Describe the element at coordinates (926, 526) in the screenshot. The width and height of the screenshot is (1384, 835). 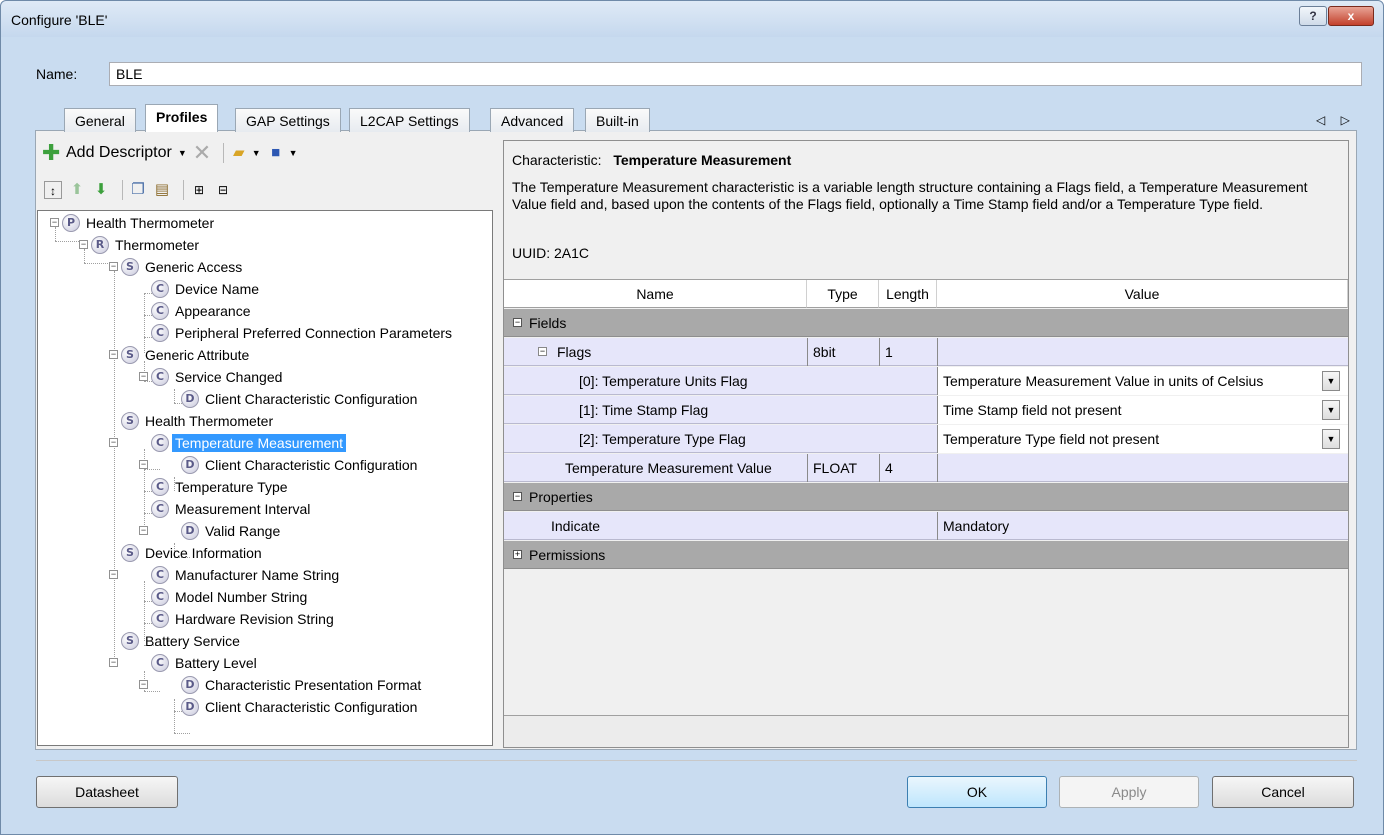
I see `table-row-indicate: Indicate Mandatory` at that location.